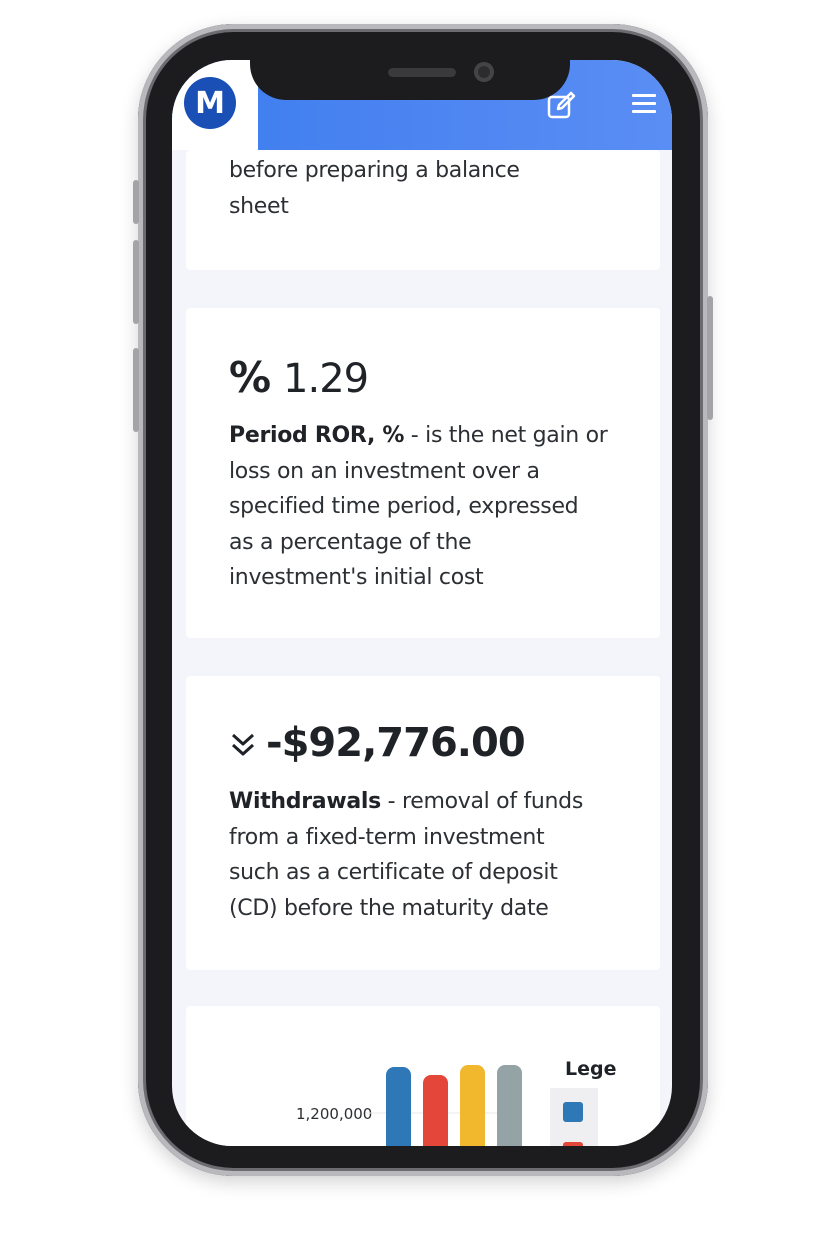 Image resolution: width=820 pixels, height=1240 pixels. I want to click on description-line: specified time period, expressed, so click(404, 506).